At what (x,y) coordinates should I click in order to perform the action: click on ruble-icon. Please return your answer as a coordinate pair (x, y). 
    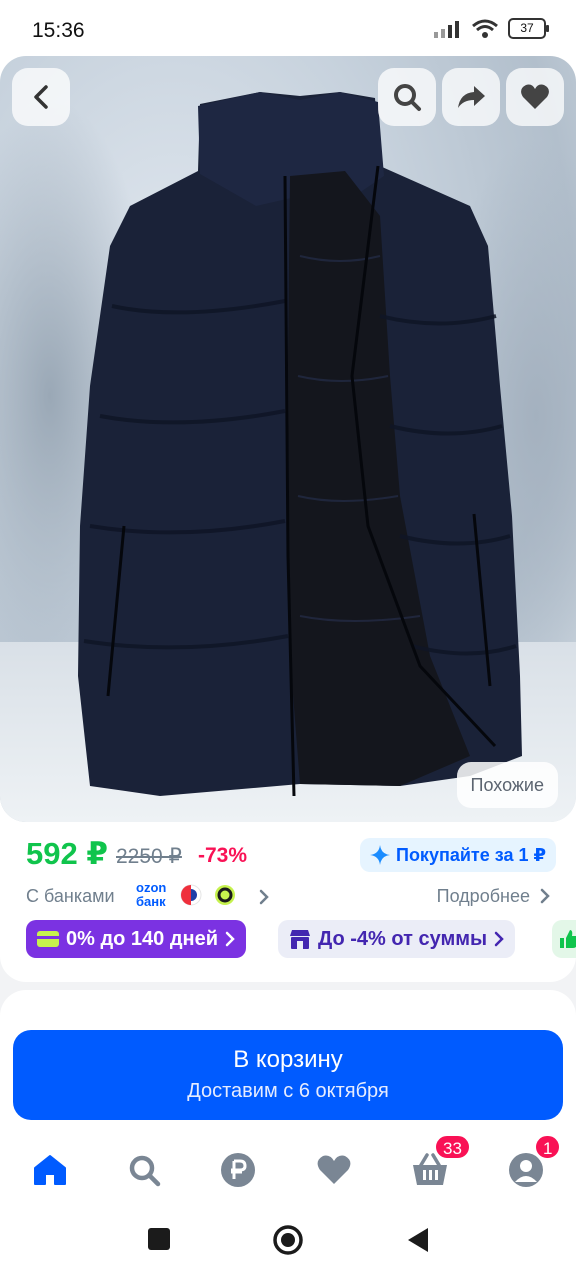
    Looking at the image, I should click on (238, 1170).